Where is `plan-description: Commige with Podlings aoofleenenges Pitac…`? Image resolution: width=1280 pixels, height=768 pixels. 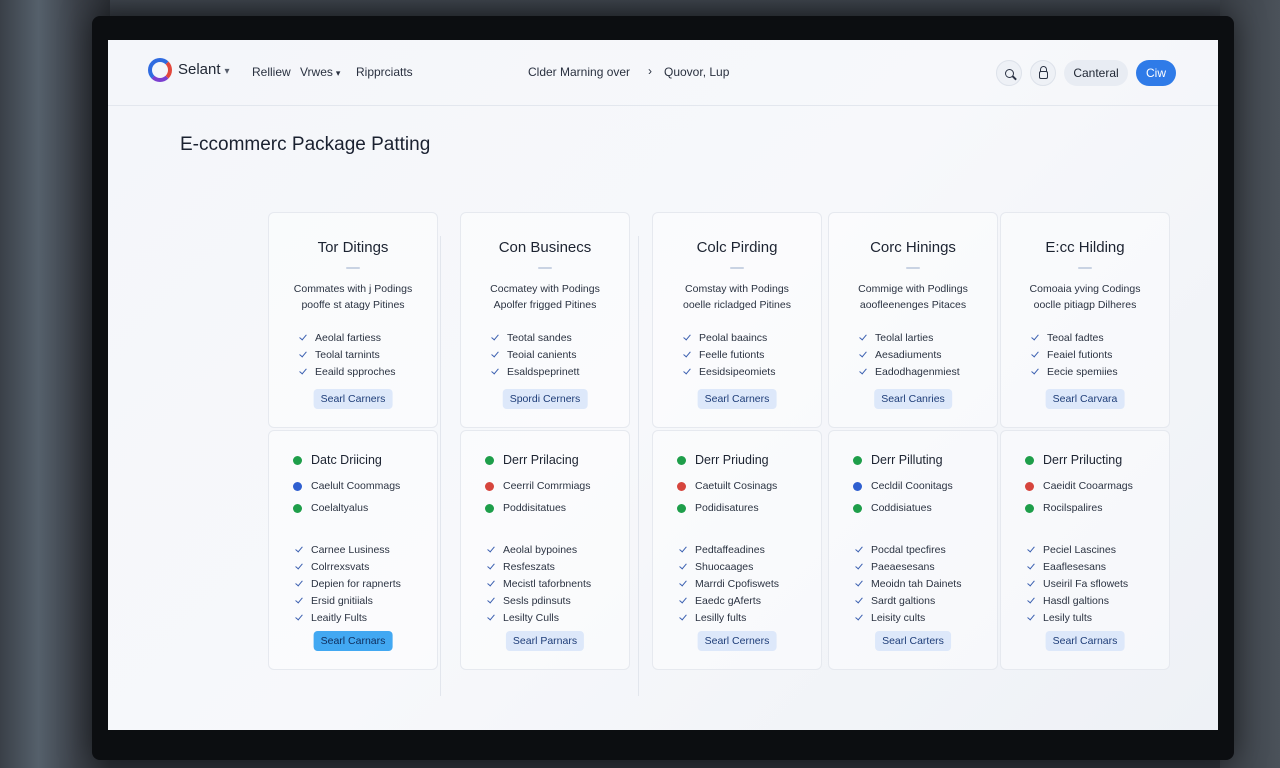 plan-description: Commige with Podlings aoofleenenges Pitac… is located at coordinates (913, 297).